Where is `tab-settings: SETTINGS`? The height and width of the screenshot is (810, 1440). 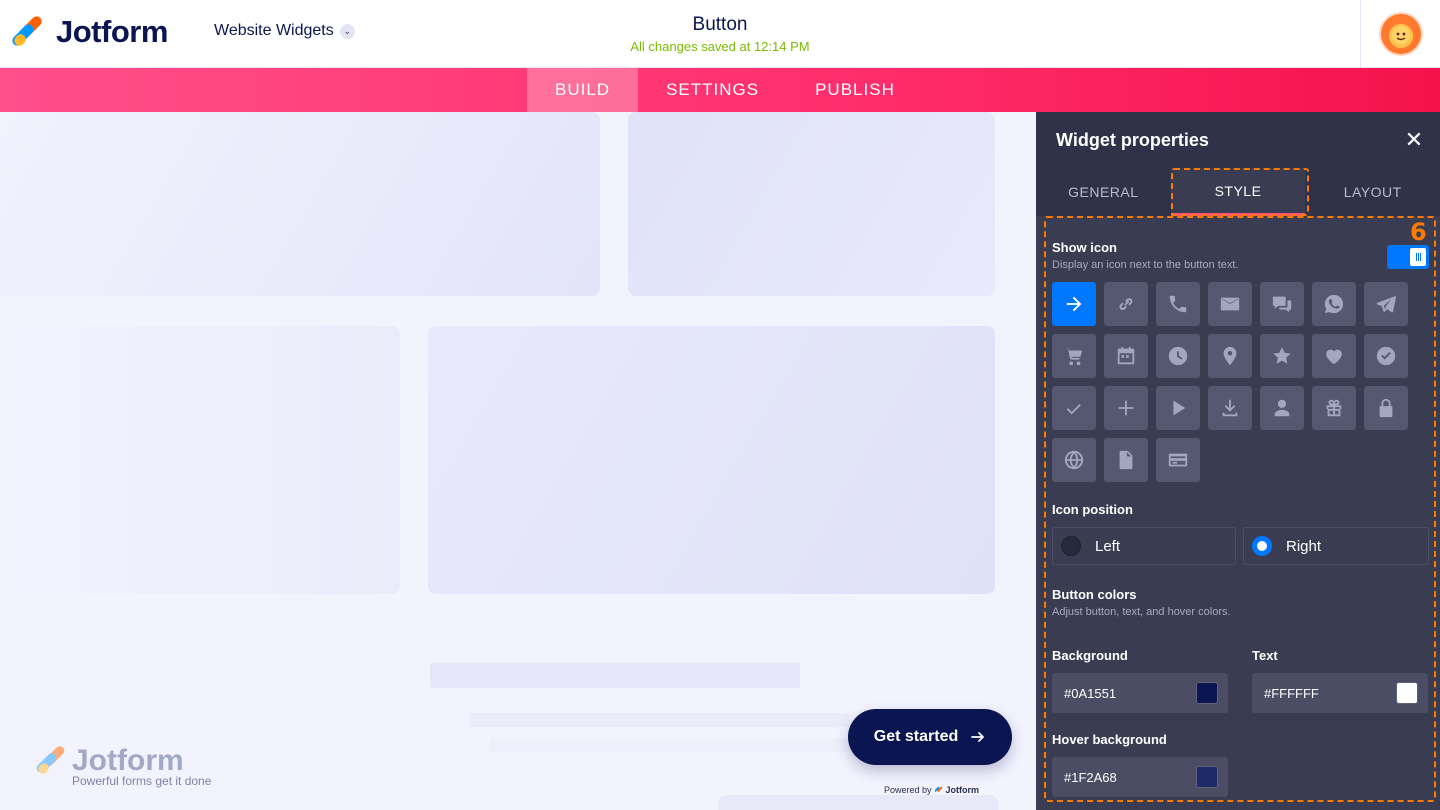
tab-settings: SETTINGS is located at coordinates (712, 90).